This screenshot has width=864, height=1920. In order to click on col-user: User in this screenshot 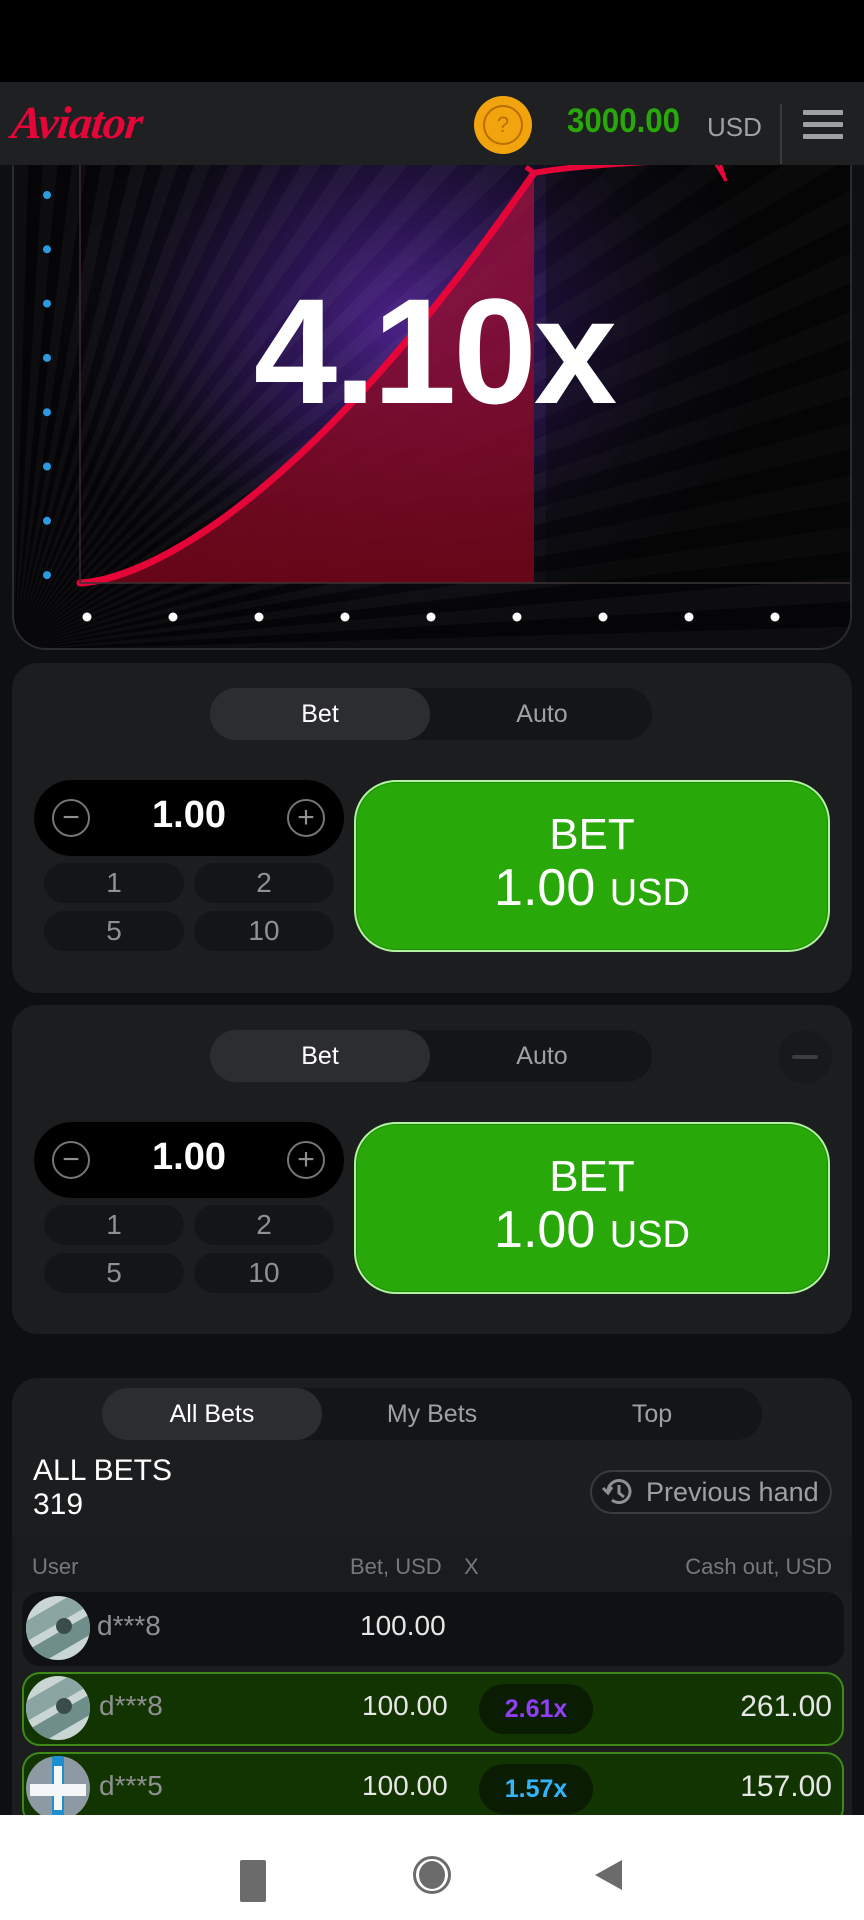, I will do `click(55, 1566)`.